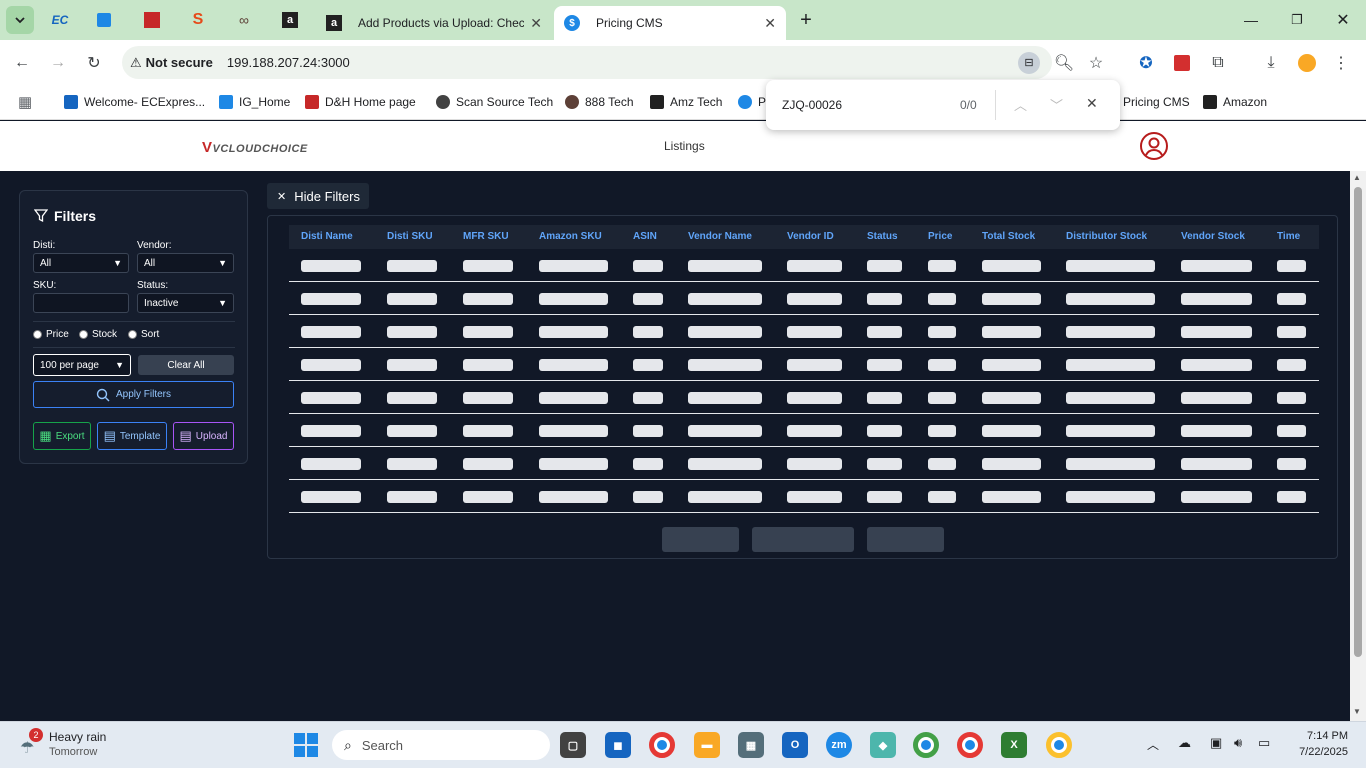 Image resolution: width=1366 pixels, height=768 pixels. I want to click on back-button: ←, so click(22, 63).